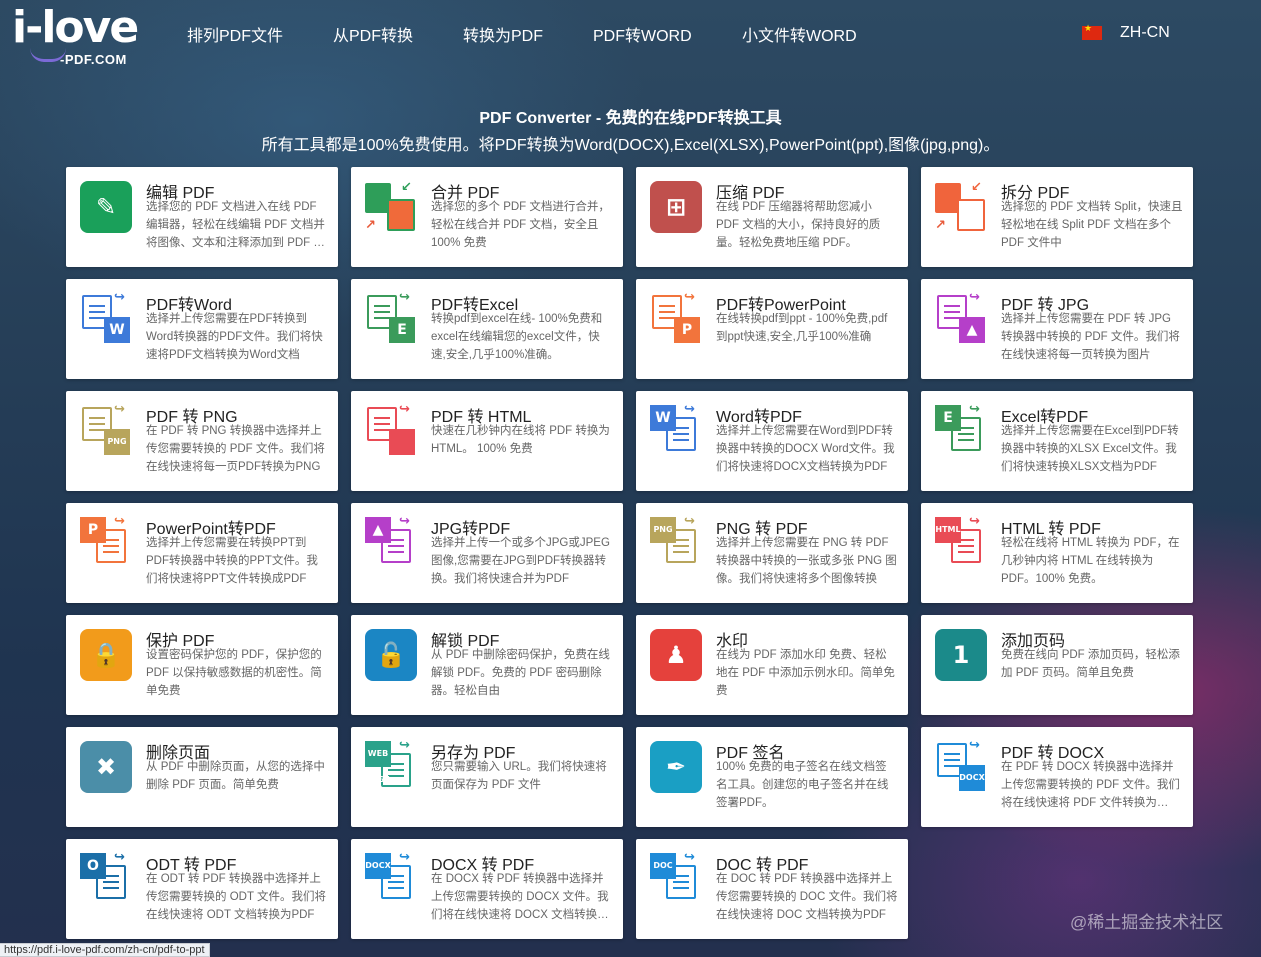 The image size is (1261, 957). Describe the element at coordinates (961, 655) in the screenshot. I see `add-page-numbers-icon: 1` at that location.